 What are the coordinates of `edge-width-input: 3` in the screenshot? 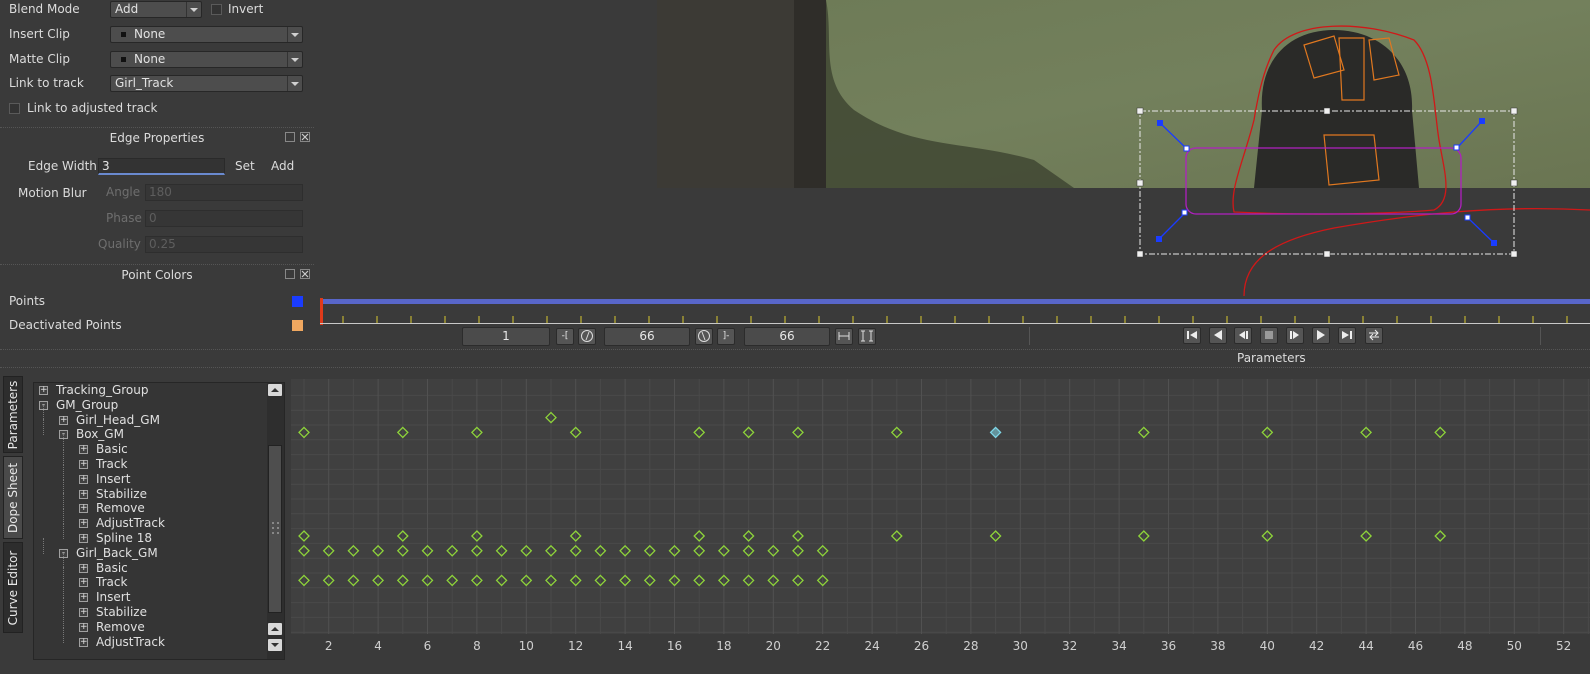 It's located at (161, 166).